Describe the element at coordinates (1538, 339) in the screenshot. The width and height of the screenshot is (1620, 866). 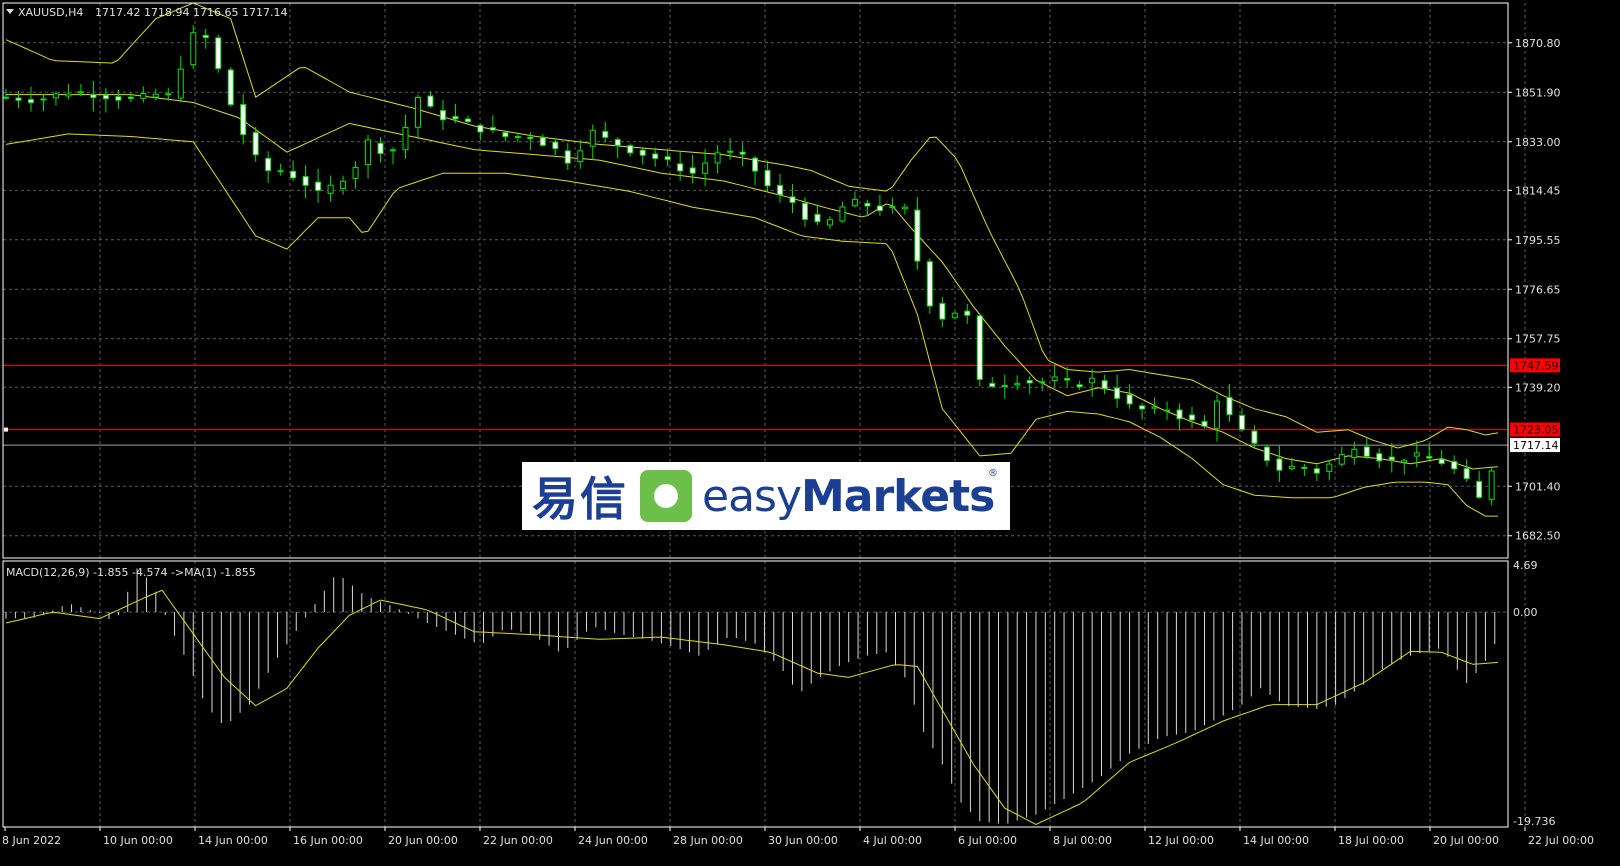
I see `y-tick-label: 1757.75` at that location.